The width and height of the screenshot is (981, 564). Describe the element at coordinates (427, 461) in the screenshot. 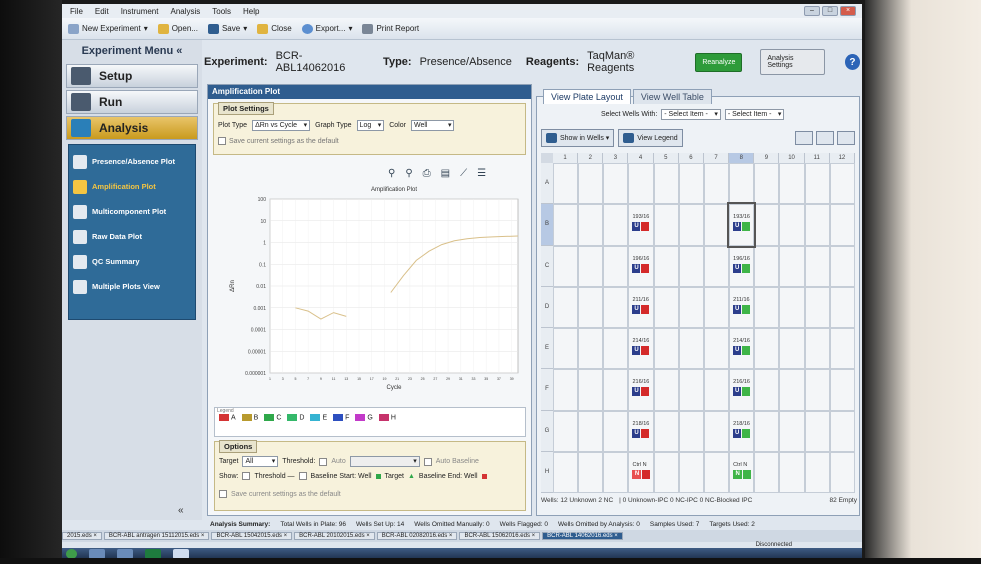

I see `auto-baseline-checkbox` at that location.